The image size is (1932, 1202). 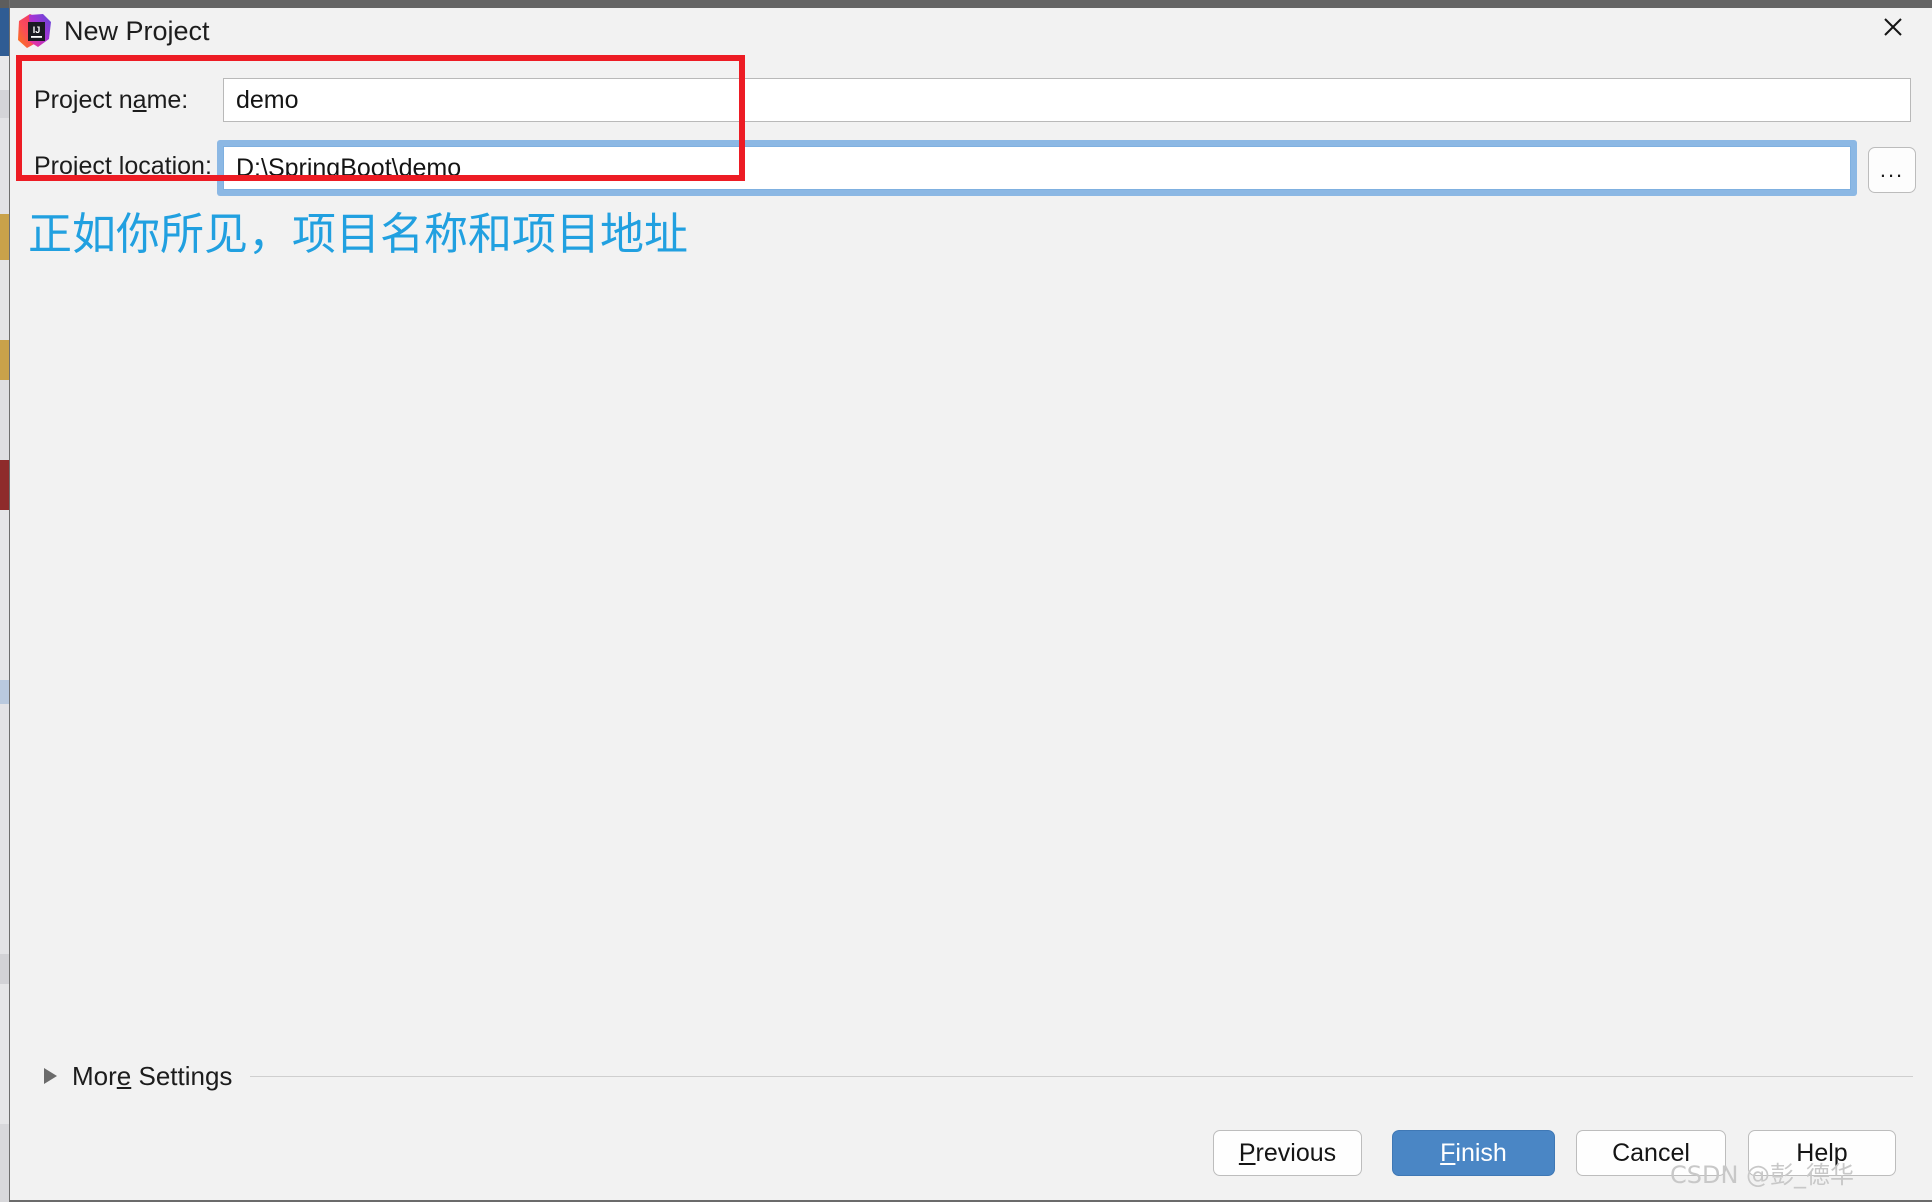 What do you see at coordinates (152, 1076) in the screenshot?
I see `more-settings-label: More Settings` at bounding box center [152, 1076].